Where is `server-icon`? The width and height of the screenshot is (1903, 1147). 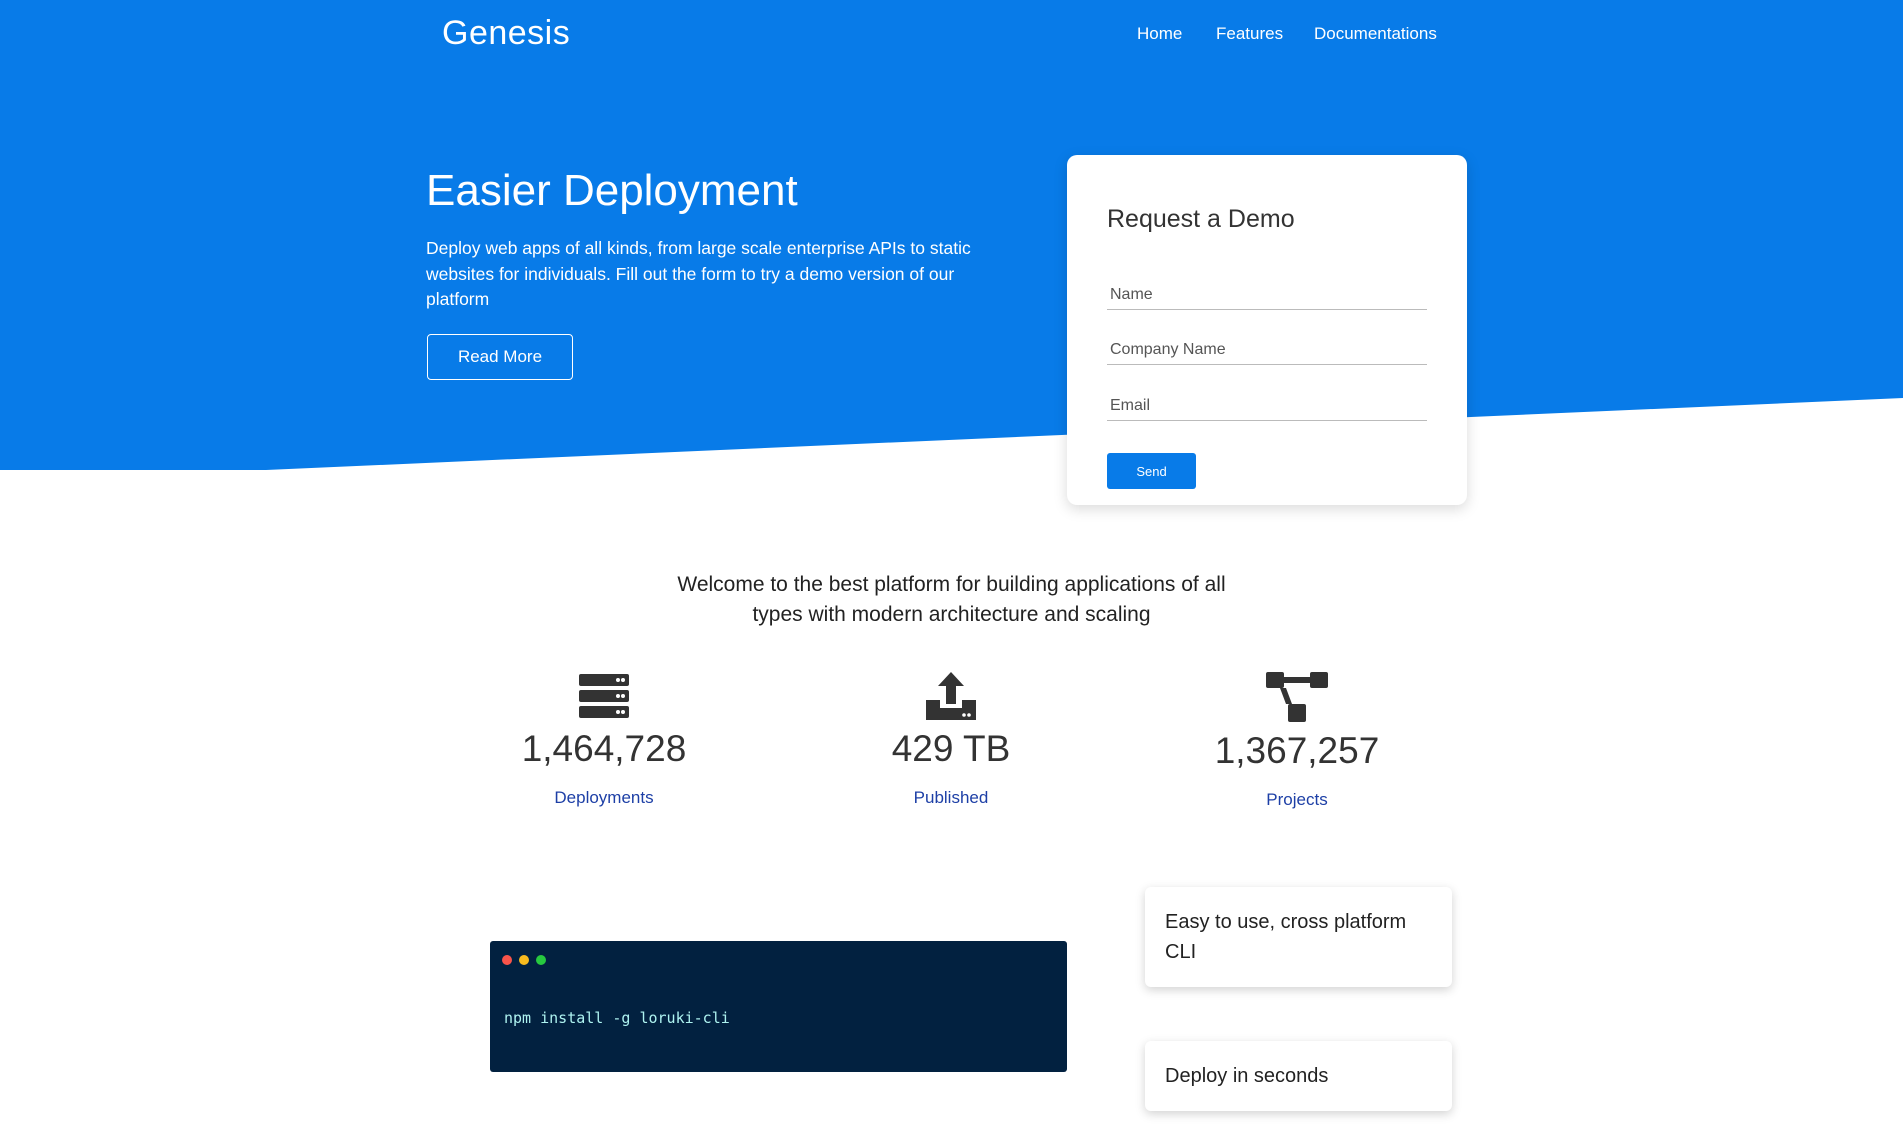
server-icon is located at coordinates (604, 696).